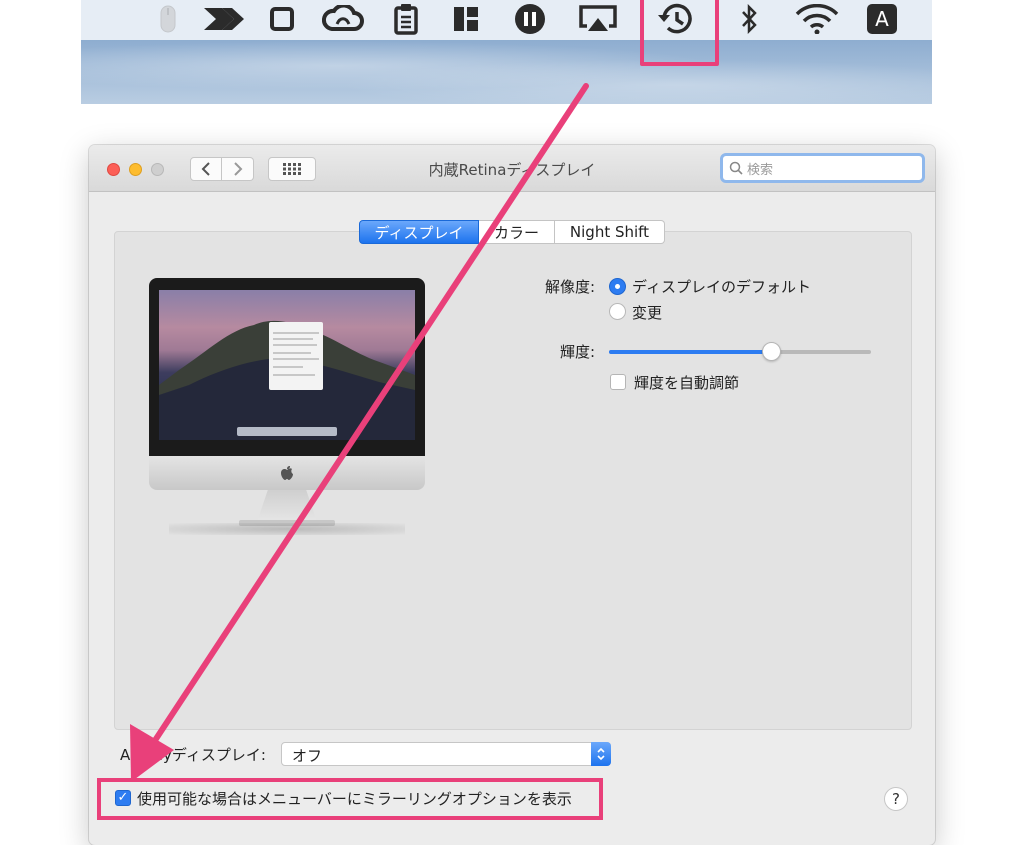 The image size is (1024, 845). What do you see at coordinates (307, 756) in the screenshot?
I see `airplay-display-value: オフ` at bounding box center [307, 756].